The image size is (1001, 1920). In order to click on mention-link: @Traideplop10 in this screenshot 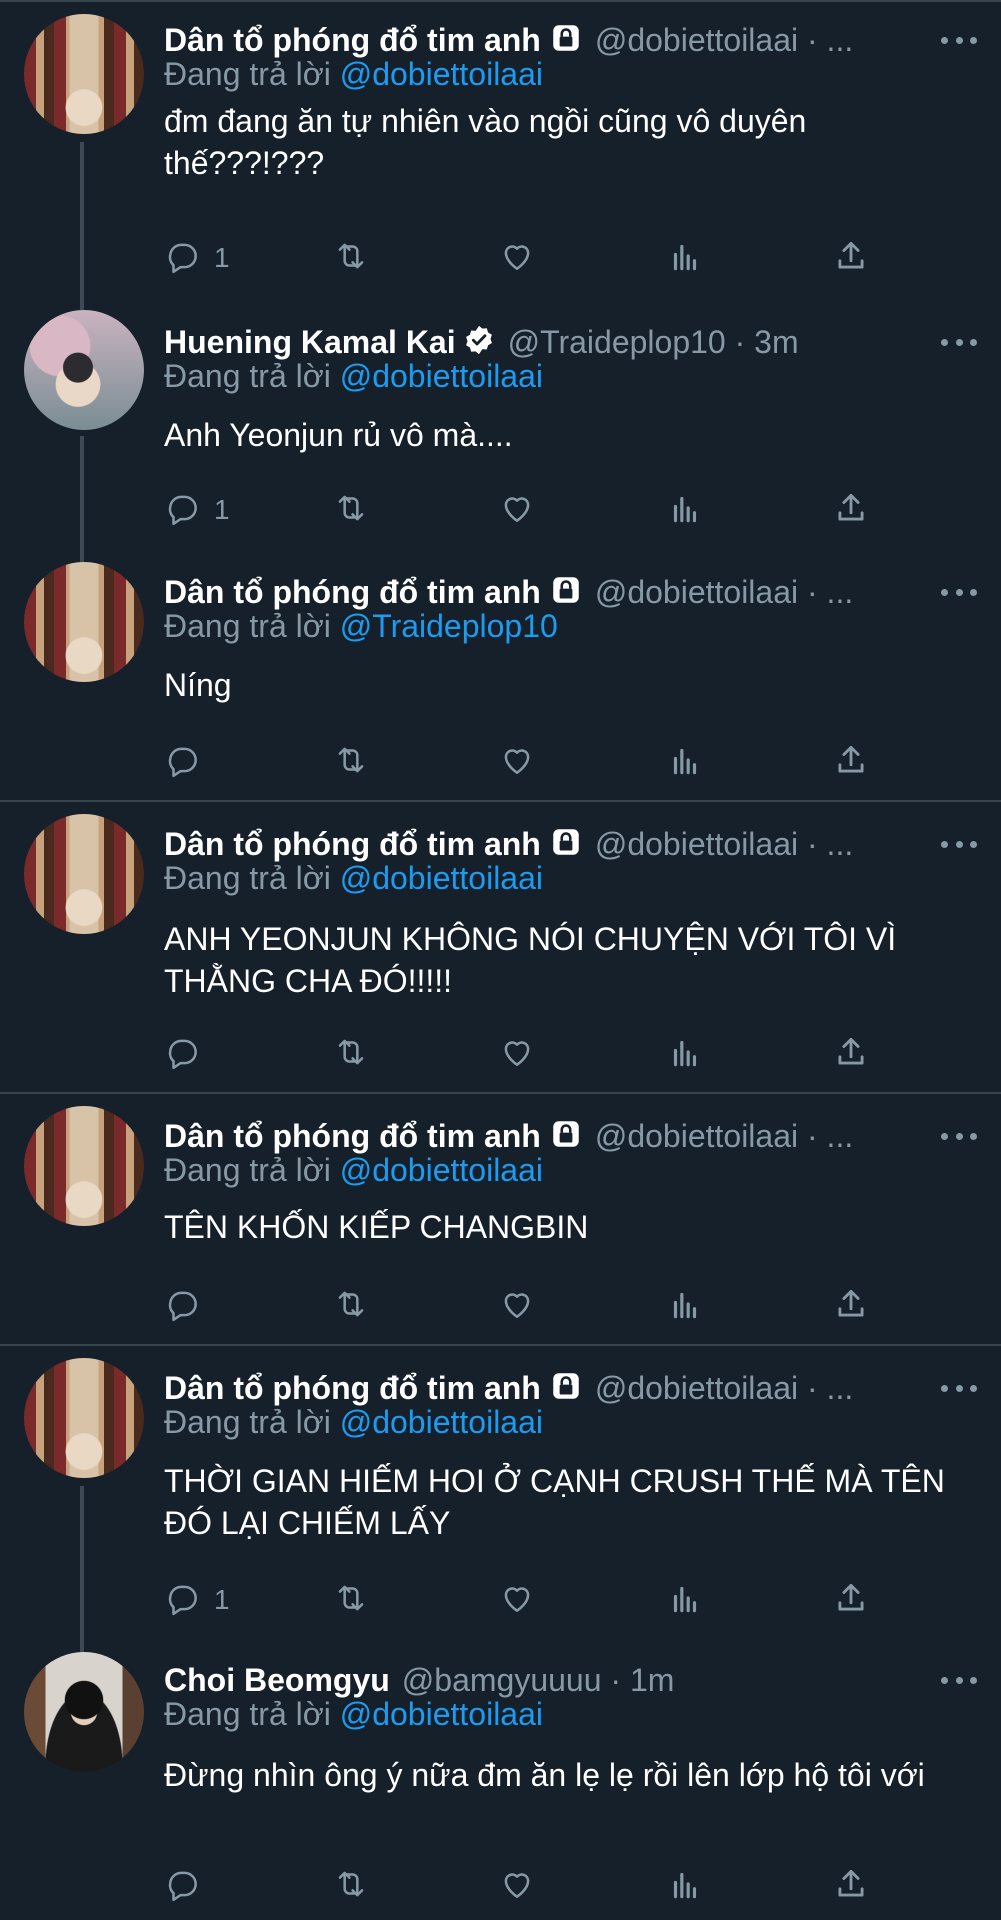, I will do `click(449, 626)`.